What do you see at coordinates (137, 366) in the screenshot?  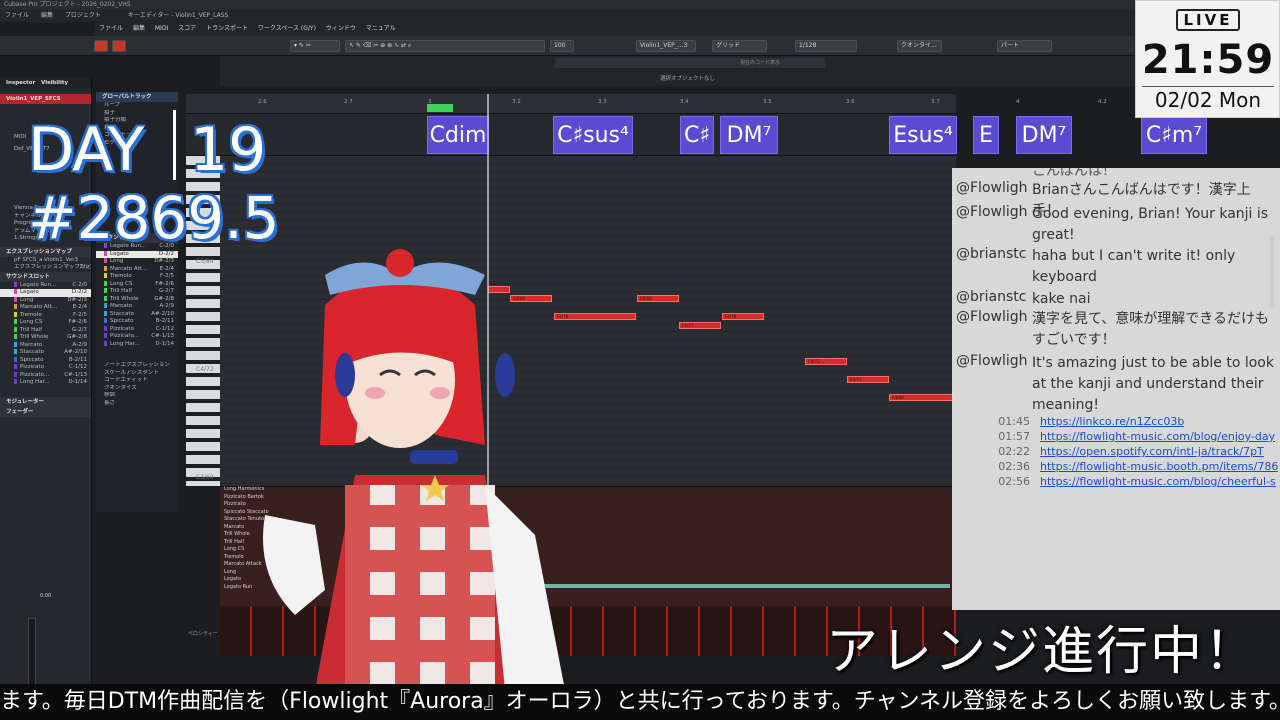 I see `global-lower-item: ノートエクスプレッション` at bounding box center [137, 366].